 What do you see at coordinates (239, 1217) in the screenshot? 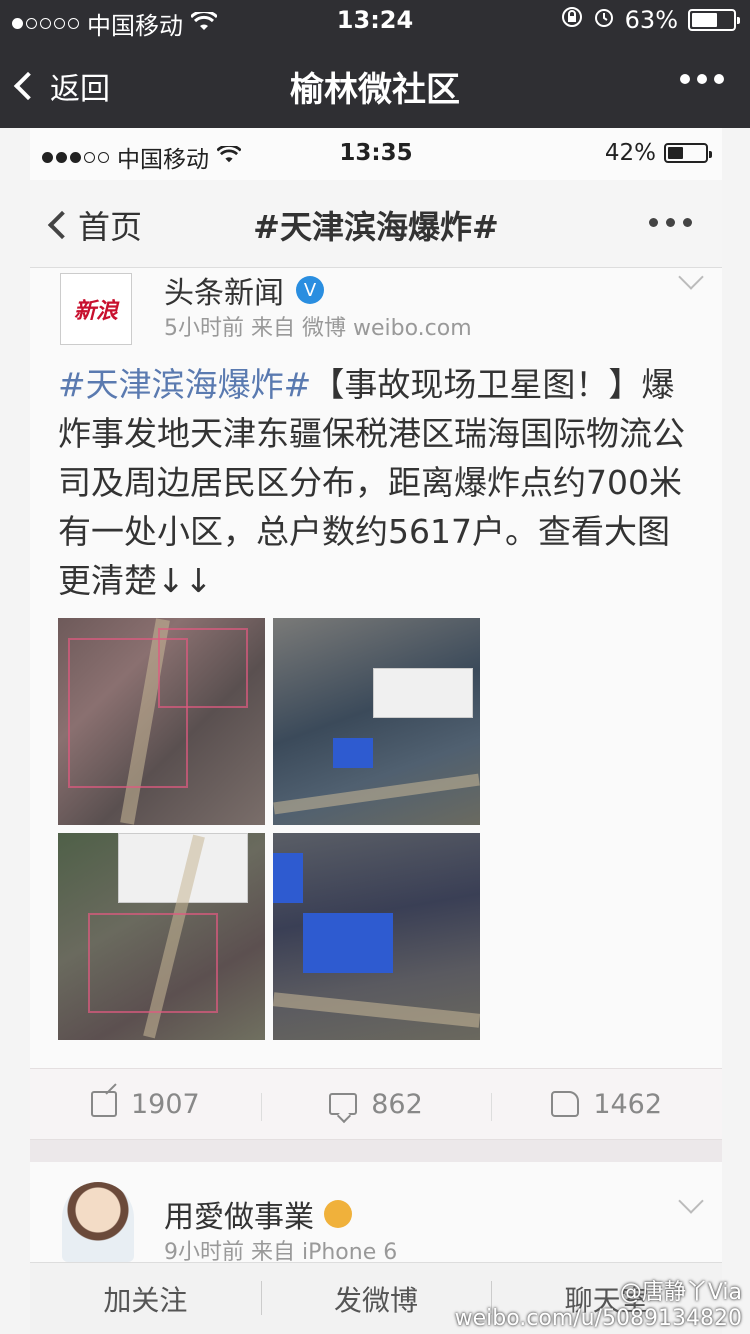
I see `author-name: 用愛做事業` at bounding box center [239, 1217].